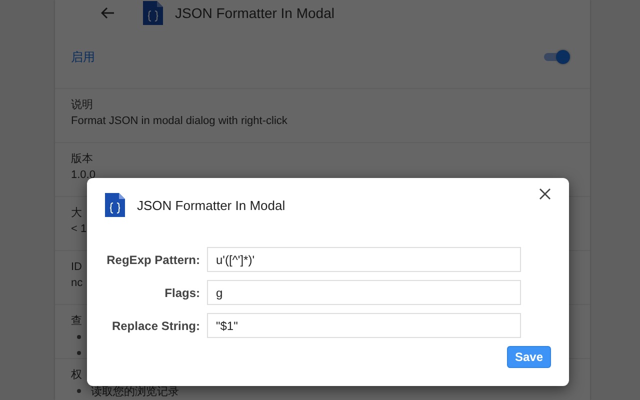 This screenshot has height=400, width=640. I want to click on input-field: u'([^']*)', so click(364, 259).